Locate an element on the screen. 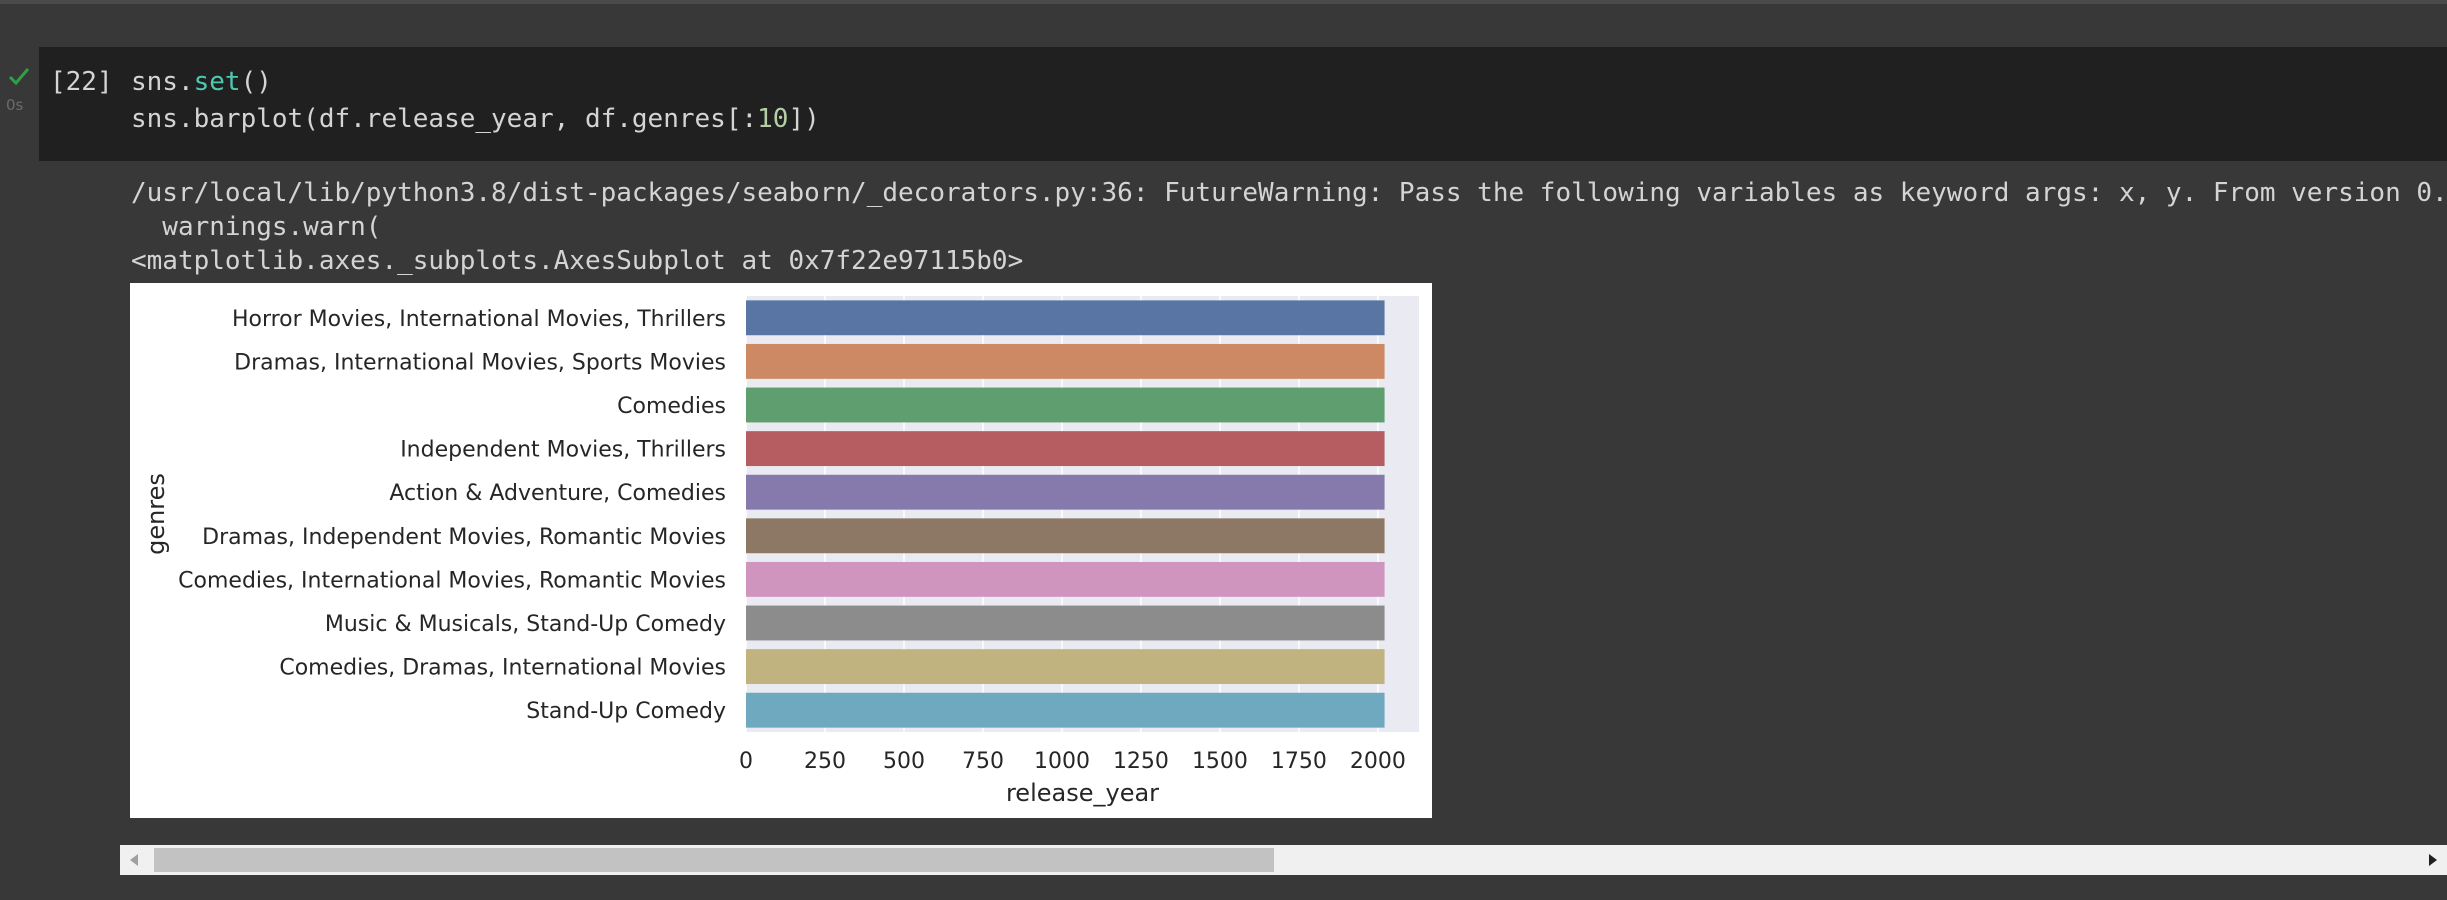  code-line-1: sns.set() is located at coordinates (201, 82).